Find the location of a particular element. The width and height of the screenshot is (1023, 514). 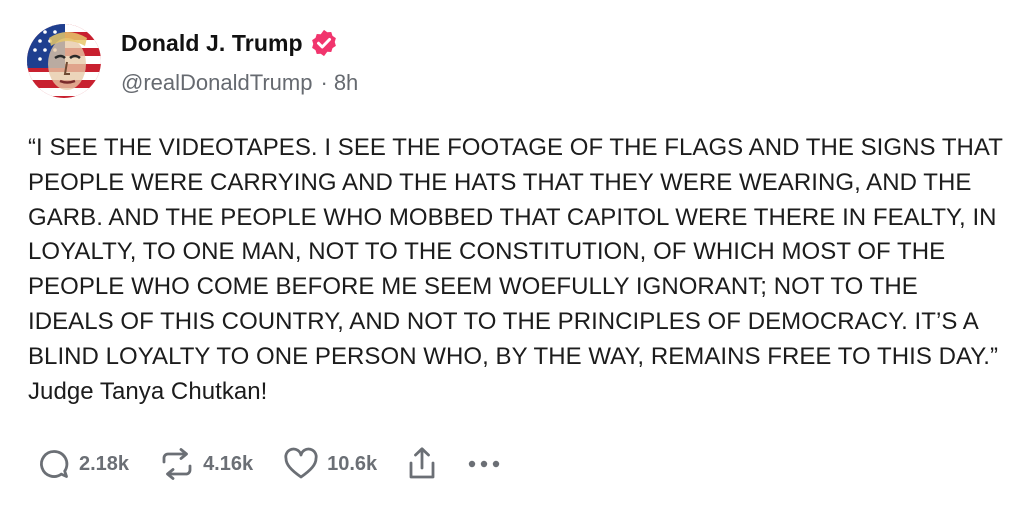

author-meta-row: @realDonaldTrump · 8h is located at coordinates (239, 83).